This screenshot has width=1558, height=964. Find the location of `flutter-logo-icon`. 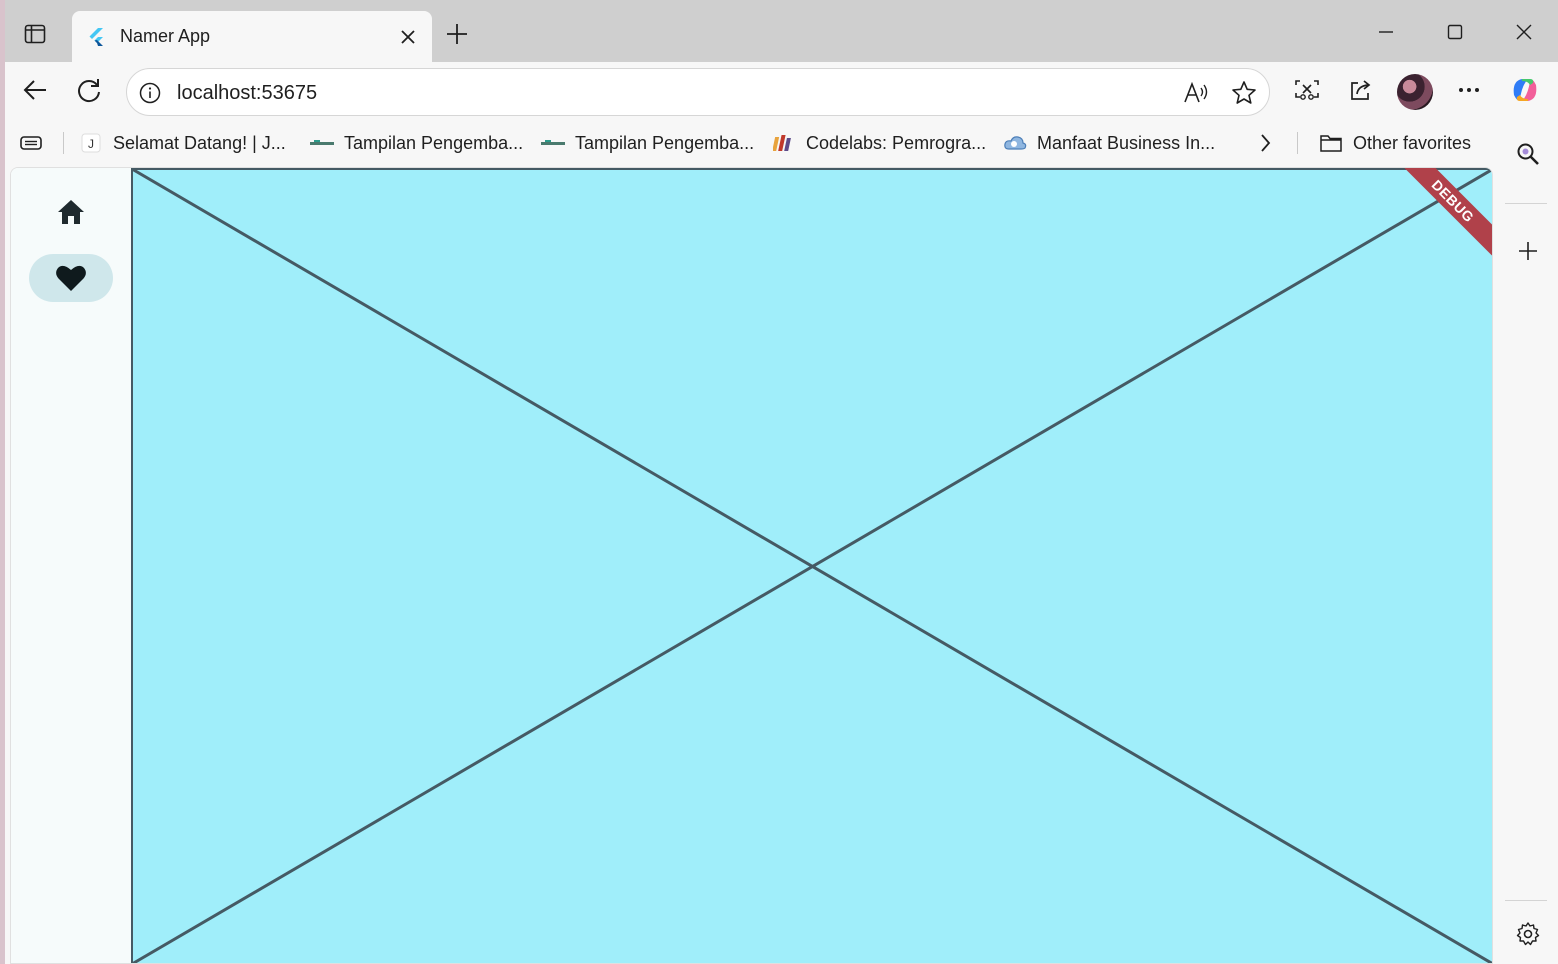

flutter-logo-icon is located at coordinates (96, 37).